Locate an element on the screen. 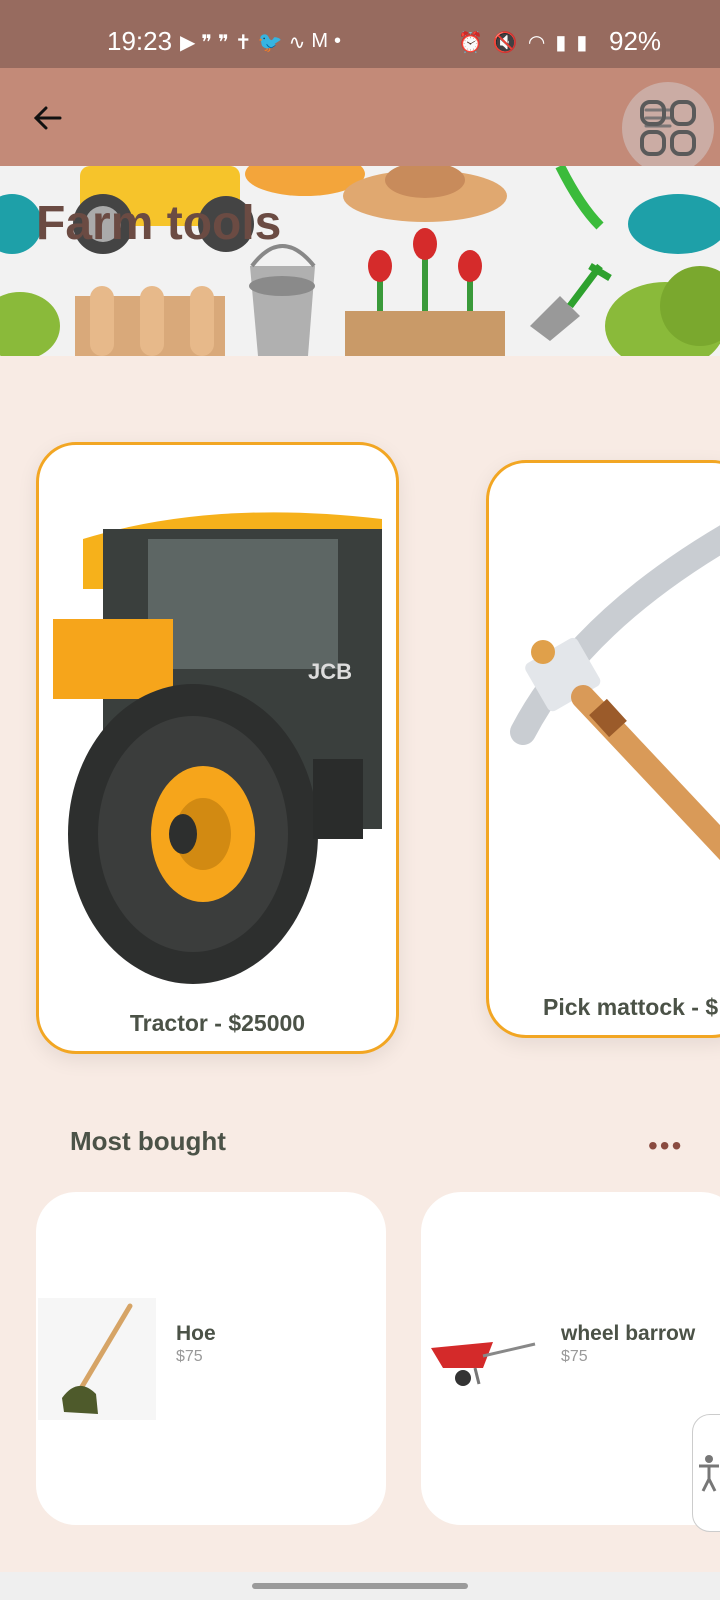 The width and height of the screenshot is (720, 1600). notification-icons: ▶ ❞ ❞ ✝ 🐦 ∿ M • is located at coordinates (260, 42).